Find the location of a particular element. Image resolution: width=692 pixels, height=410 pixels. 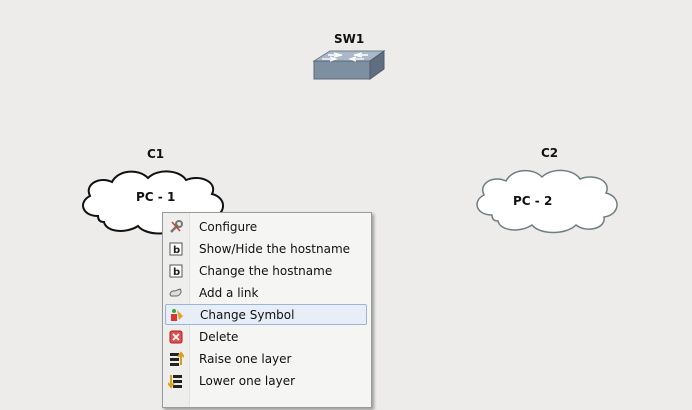

menu-item-label: Configure is located at coordinates (228, 226).